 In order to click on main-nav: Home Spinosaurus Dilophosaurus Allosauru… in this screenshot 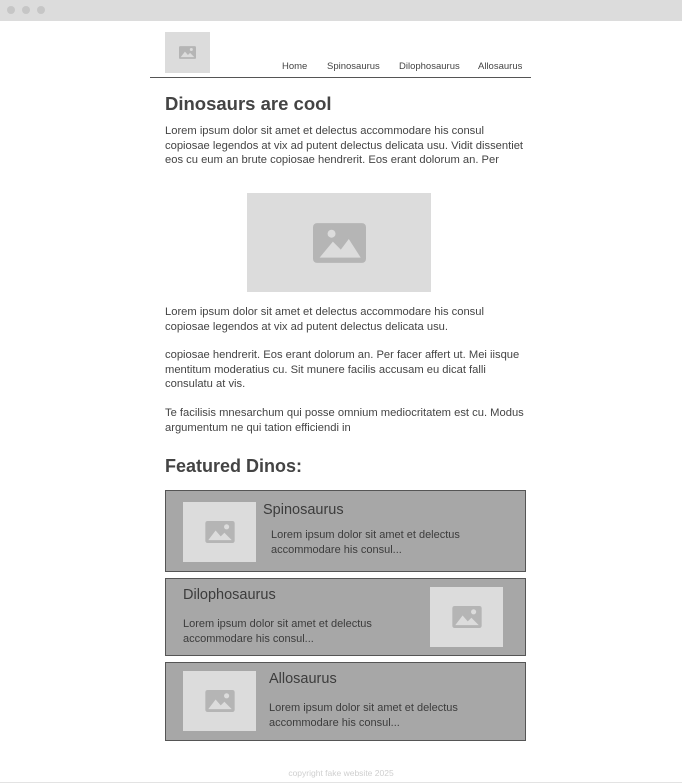, I will do `click(340, 68)`.